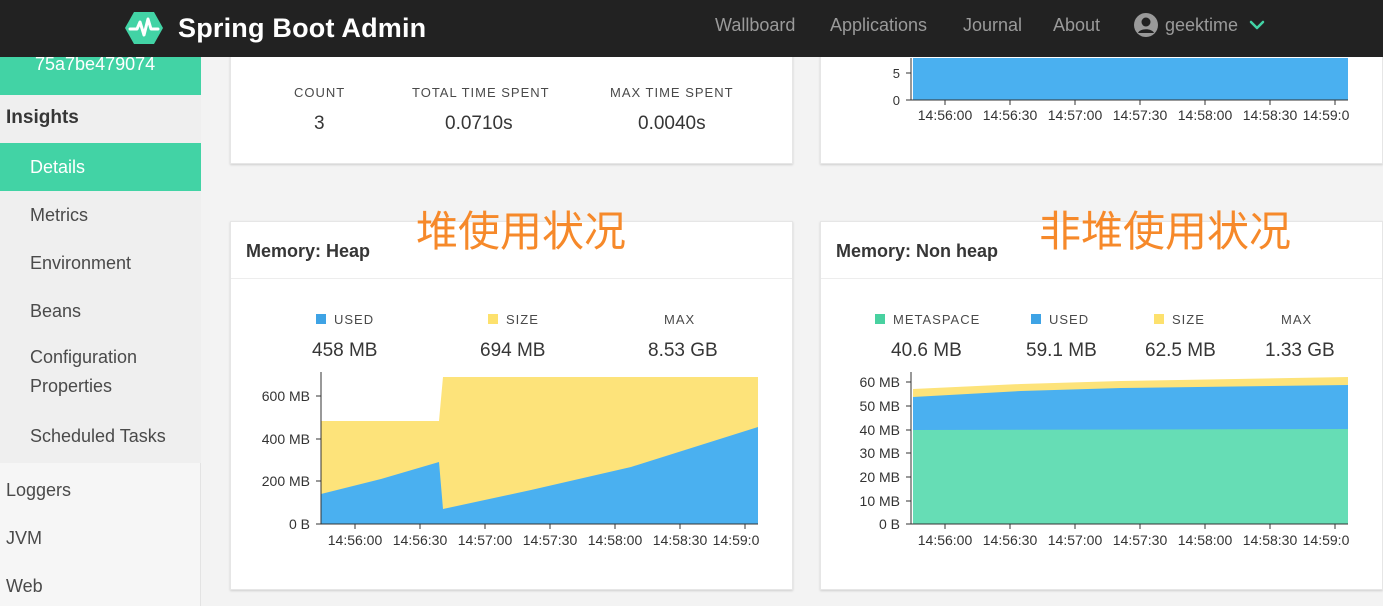  I want to click on y-tick-label: 0, so click(896, 100).